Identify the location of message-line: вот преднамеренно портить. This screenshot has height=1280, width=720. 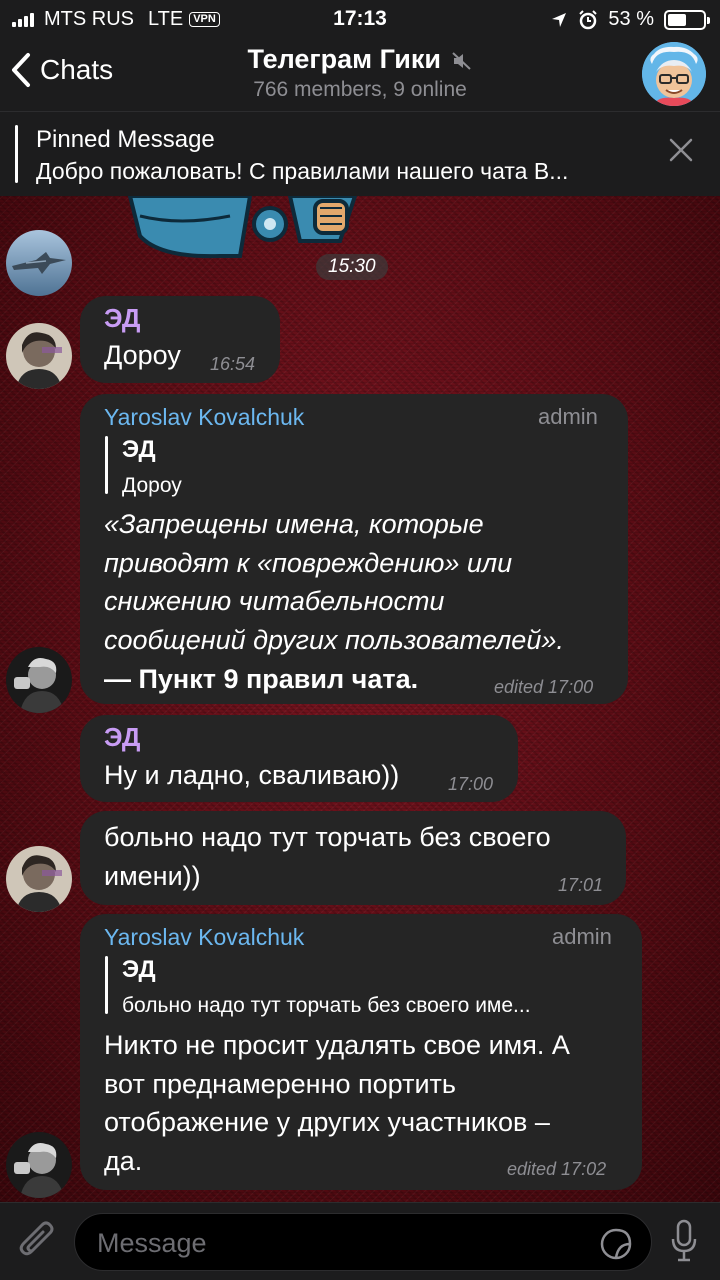
(280, 1084).